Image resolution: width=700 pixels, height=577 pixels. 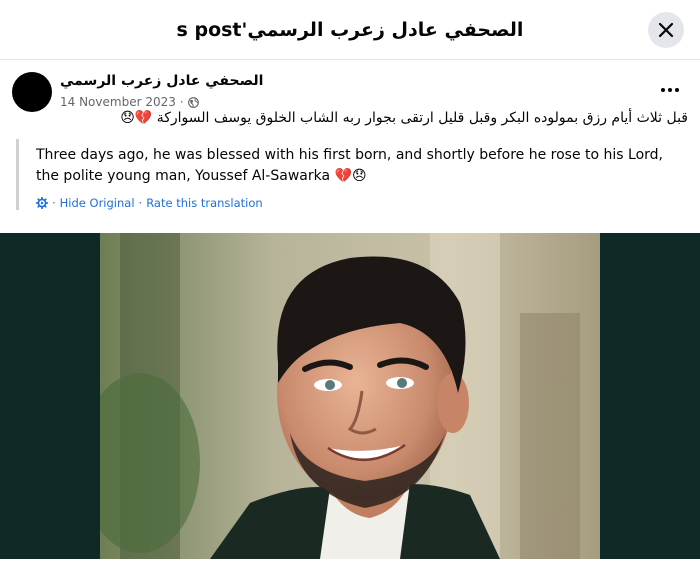 I want to click on rate-translation-link: Rate this translation, so click(x=204, y=203).